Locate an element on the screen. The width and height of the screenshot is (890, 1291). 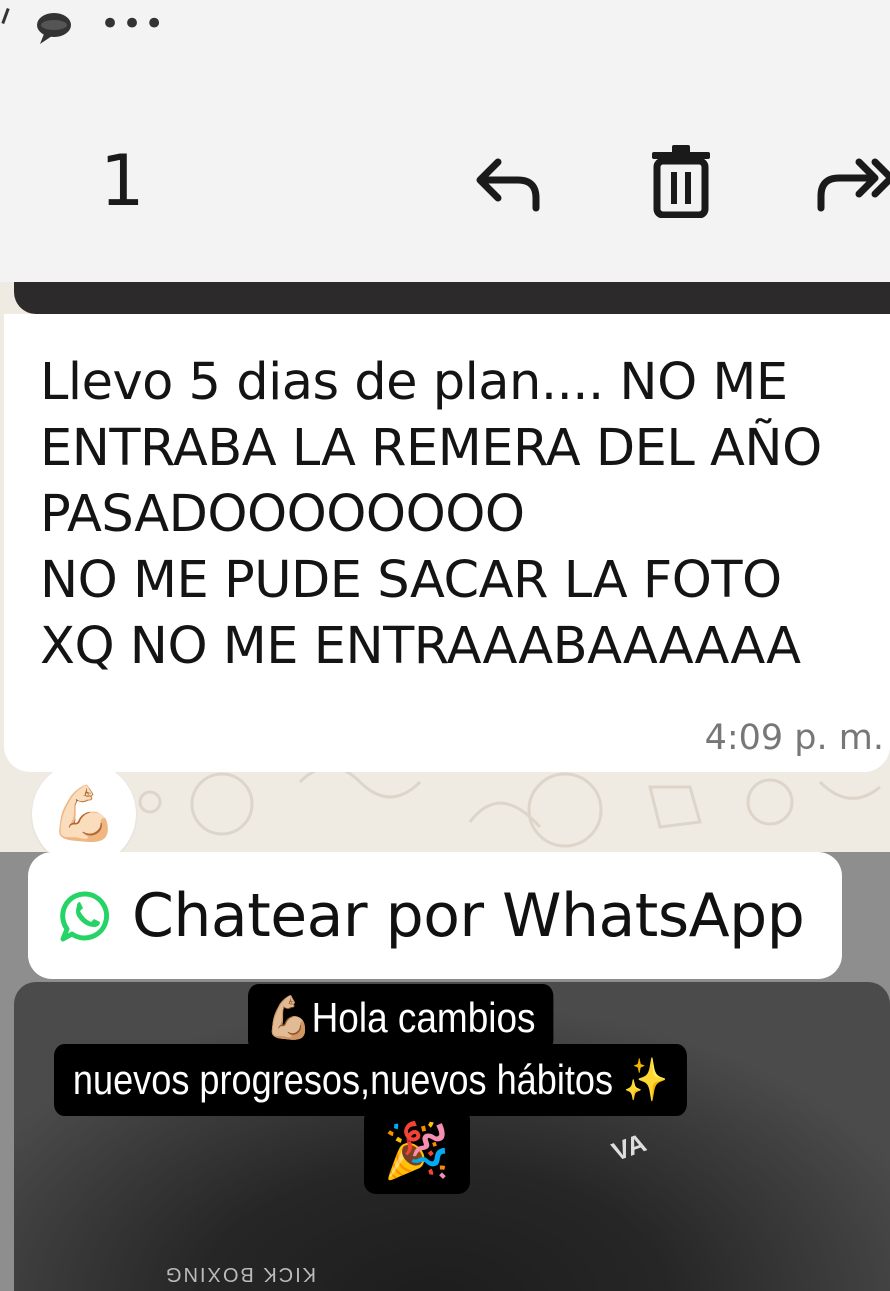
chat-bubble-icon is located at coordinates (54, 28).